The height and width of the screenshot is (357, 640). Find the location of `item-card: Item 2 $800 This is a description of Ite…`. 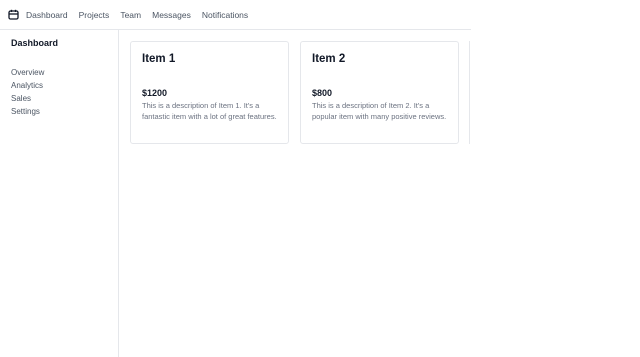

item-card: Item 2 $800 This is a description of Ite… is located at coordinates (379, 92).